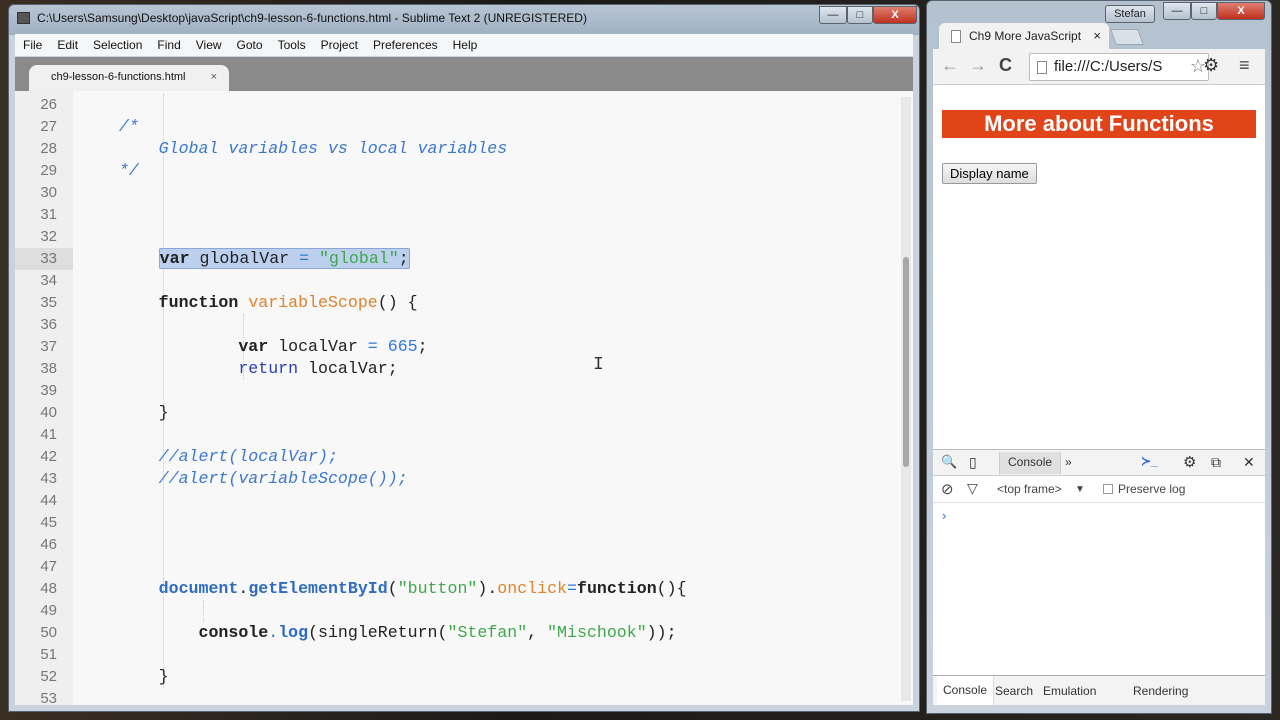 Image resolution: width=1280 pixels, height=720 pixels. I want to click on code-token: ));, so click(661, 632).